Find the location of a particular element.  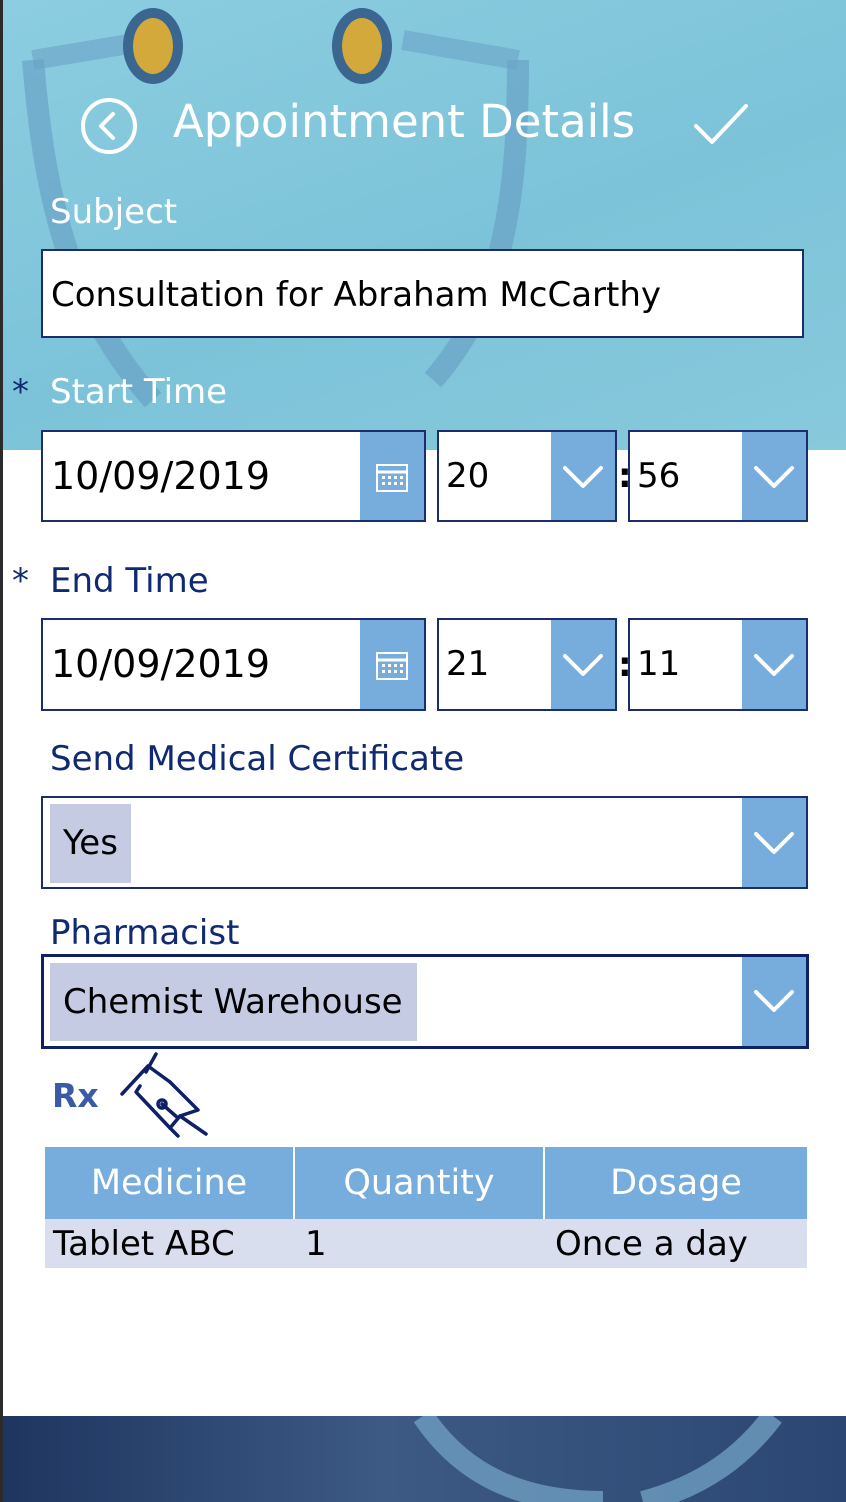

end-minute-value: 11 is located at coordinates (659, 664).